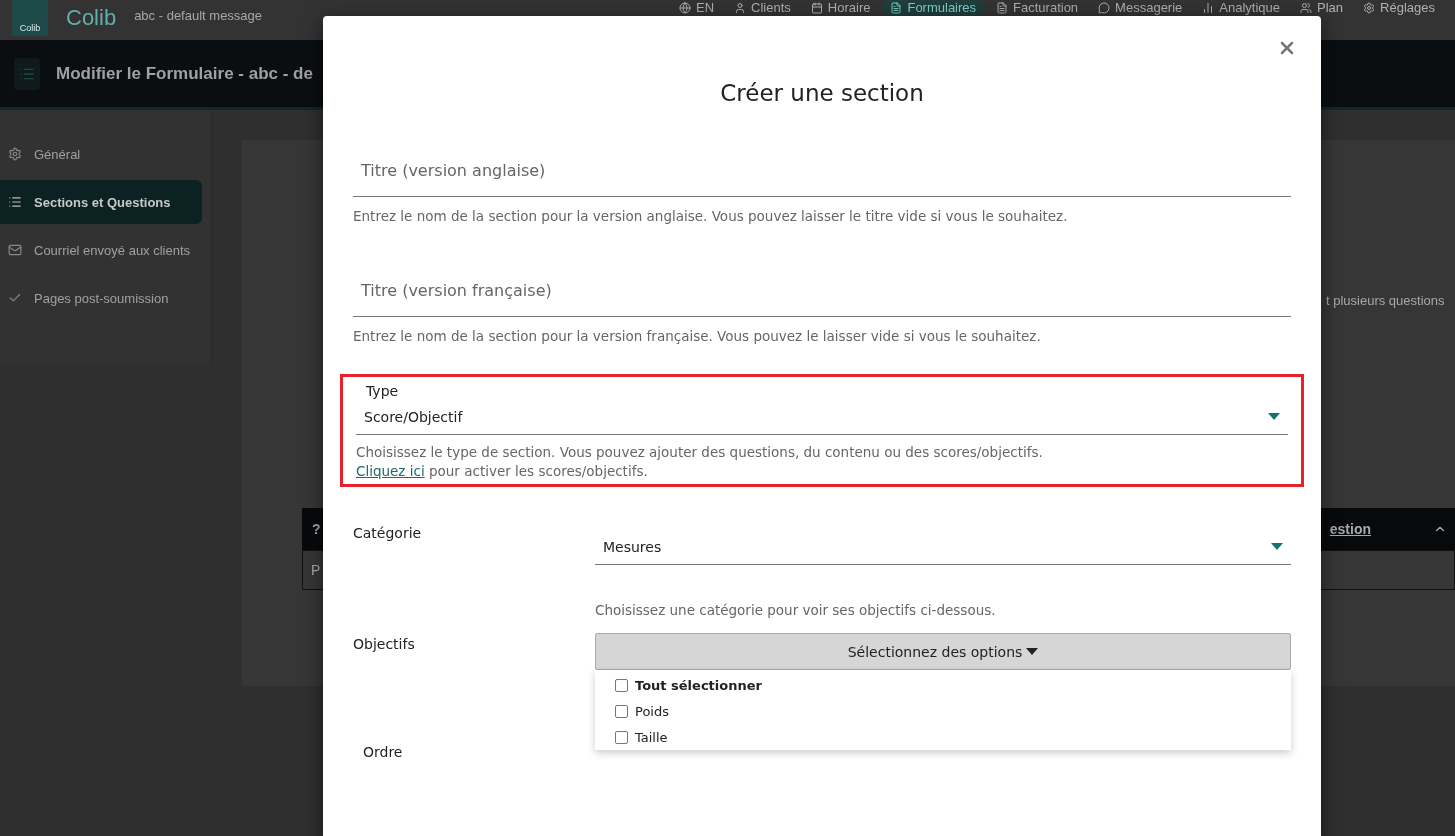  What do you see at coordinates (1306, 7) in the screenshot?
I see `people-icon` at bounding box center [1306, 7].